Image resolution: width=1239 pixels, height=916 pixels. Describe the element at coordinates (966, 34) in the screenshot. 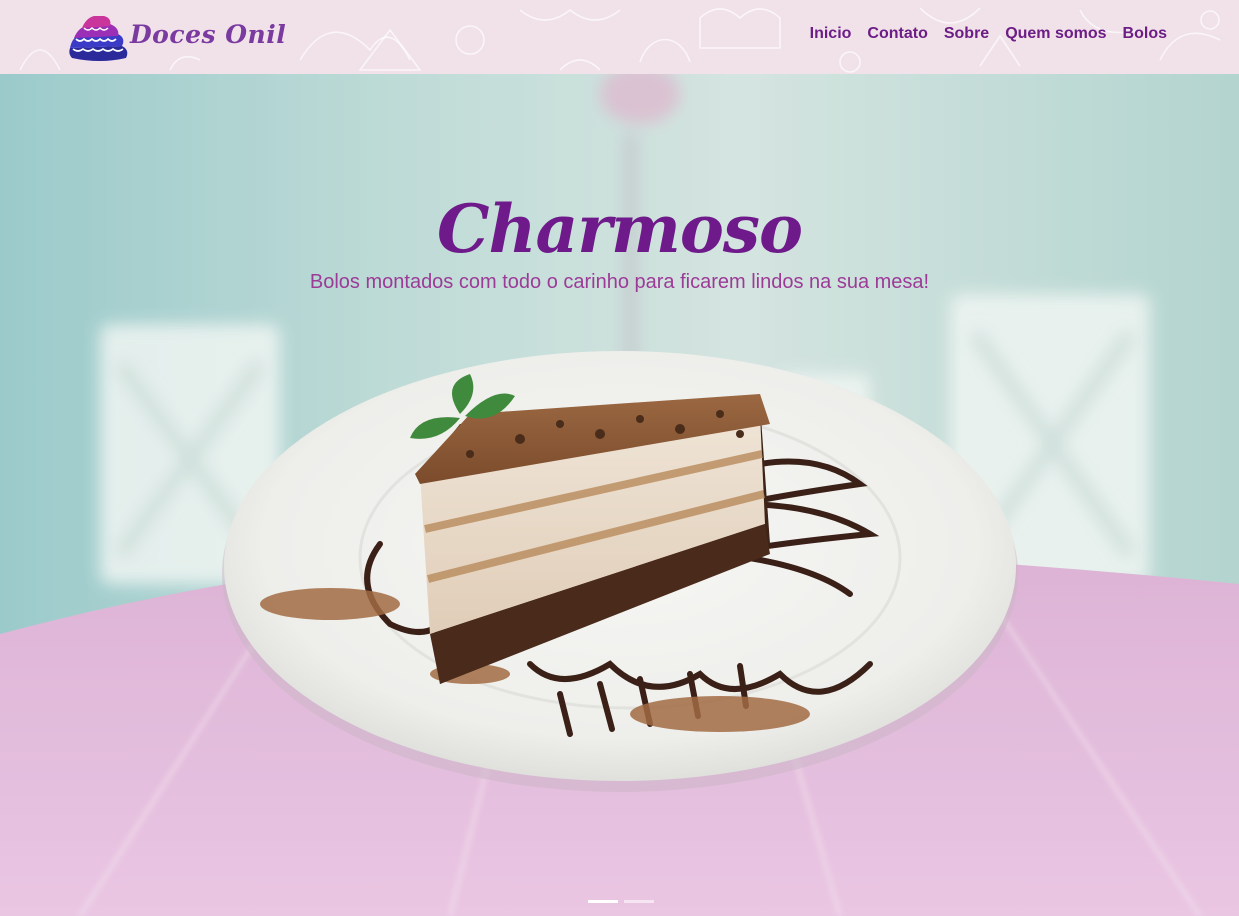

I see `nav-item-sobre: Sobre` at that location.